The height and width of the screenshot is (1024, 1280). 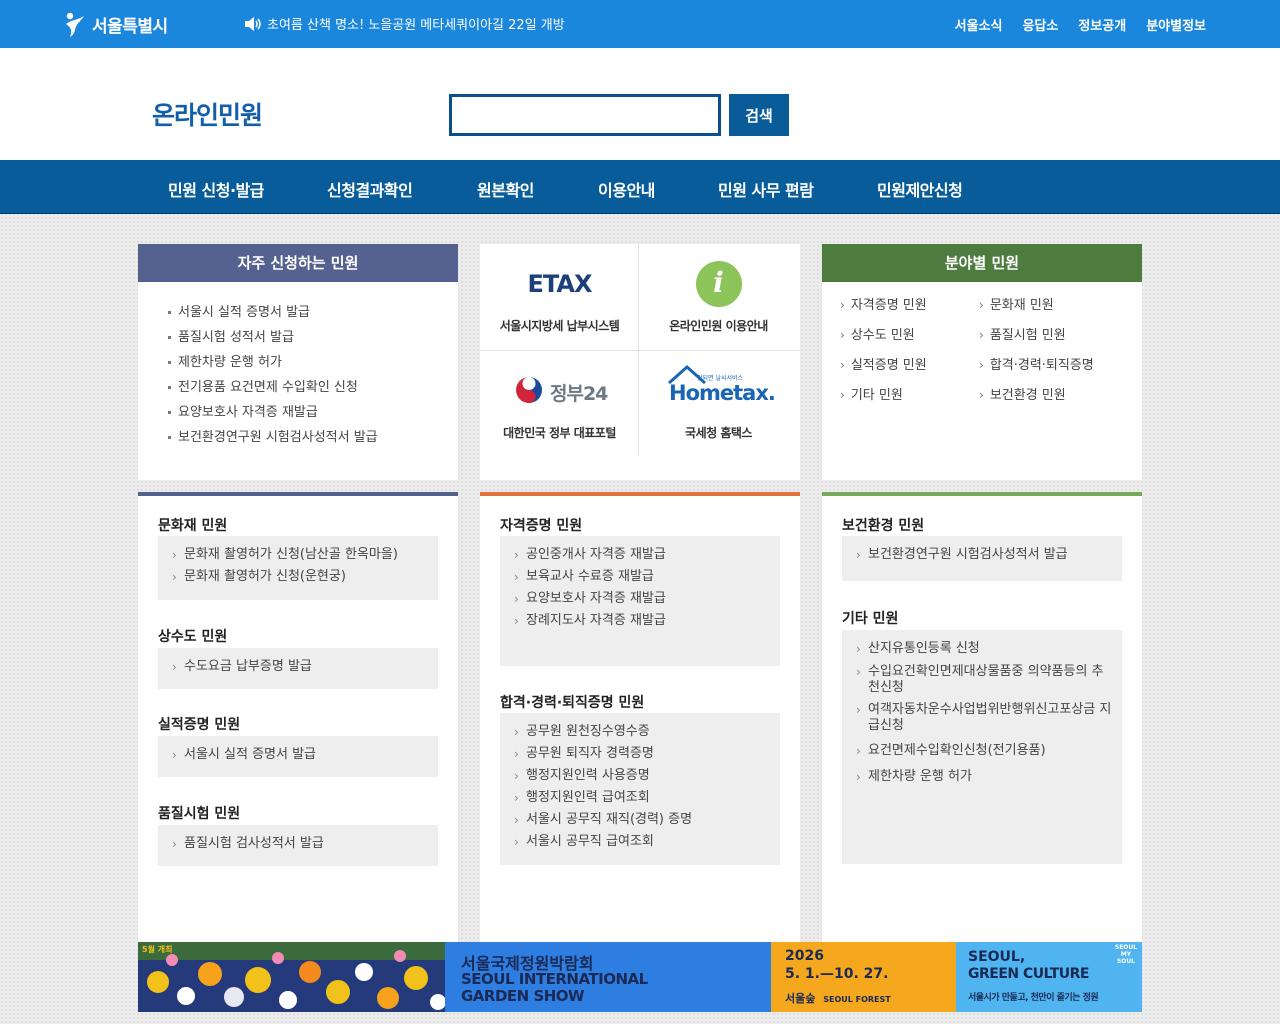 What do you see at coordinates (554, 979) in the screenshot?
I see `banner-title-en-1: SEOUL INTERNATIONAL` at bounding box center [554, 979].